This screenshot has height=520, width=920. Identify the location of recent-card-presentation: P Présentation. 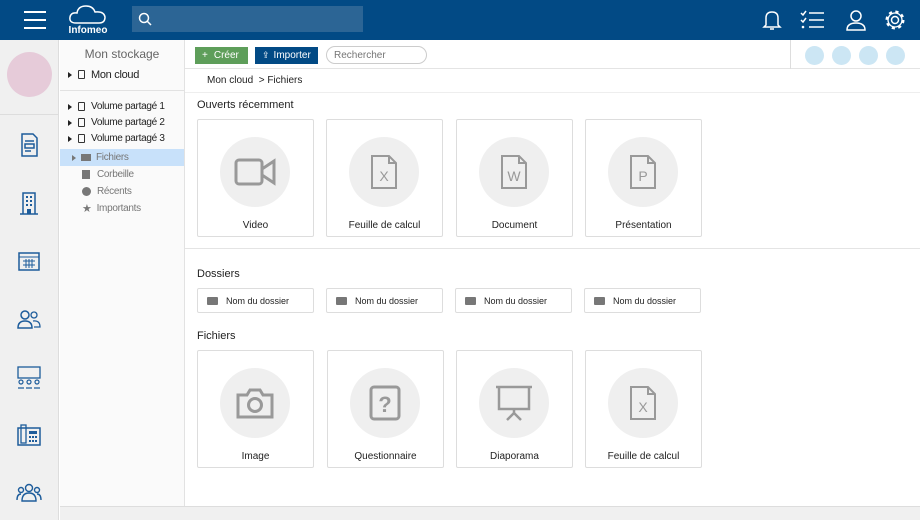
(643, 178).